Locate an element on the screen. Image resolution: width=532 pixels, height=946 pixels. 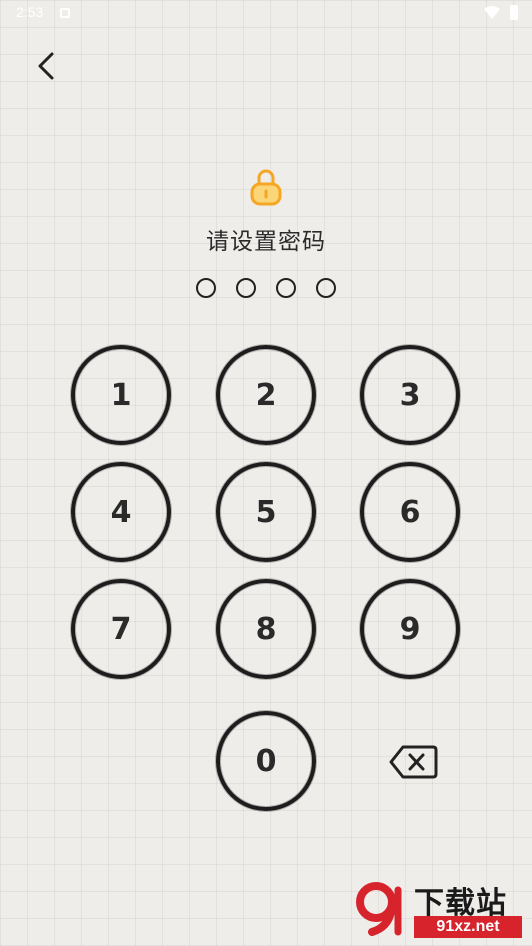
key-9: 9 is located at coordinates (410, 629).